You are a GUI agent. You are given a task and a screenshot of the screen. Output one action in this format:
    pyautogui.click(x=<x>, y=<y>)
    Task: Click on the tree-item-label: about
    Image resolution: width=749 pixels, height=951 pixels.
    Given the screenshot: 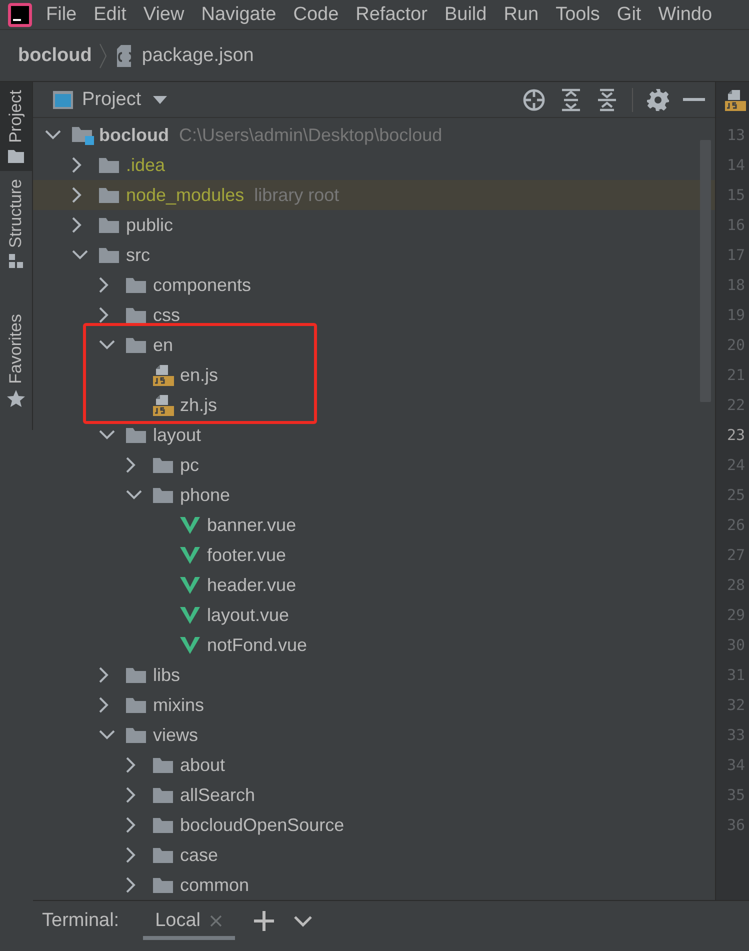 What is the action you would take?
    pyautogui.click(x=203, y=765)
    